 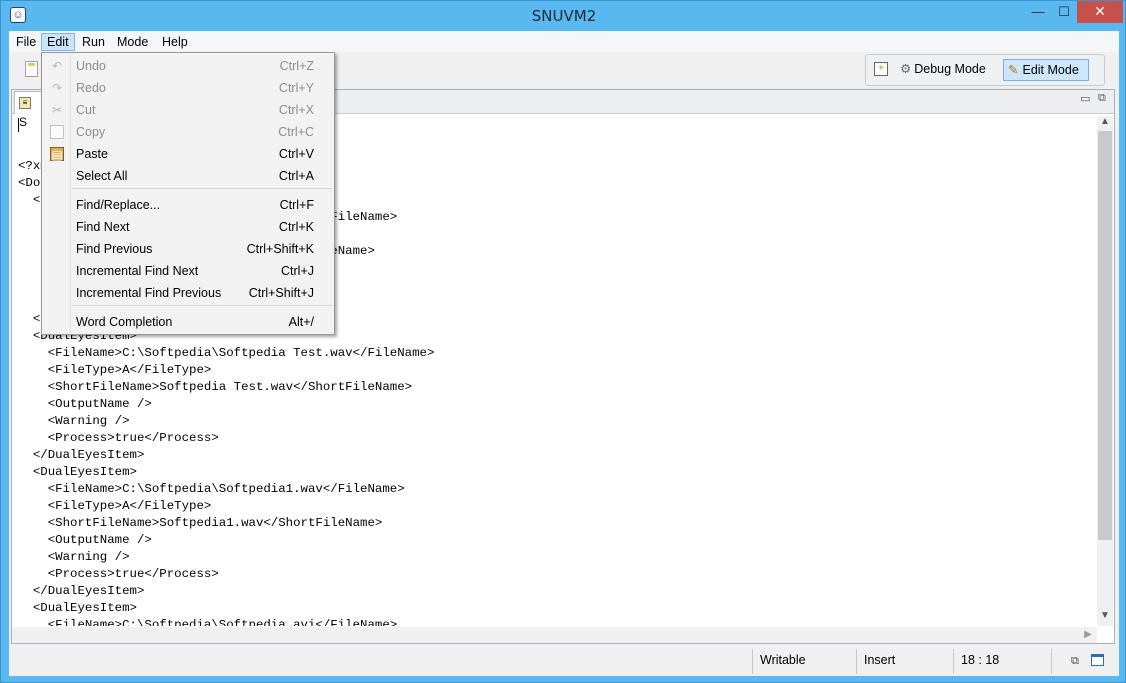 I want to click on menu-item-paste: ▤ Paste Ctrl+V, so click(x=188, y=154).